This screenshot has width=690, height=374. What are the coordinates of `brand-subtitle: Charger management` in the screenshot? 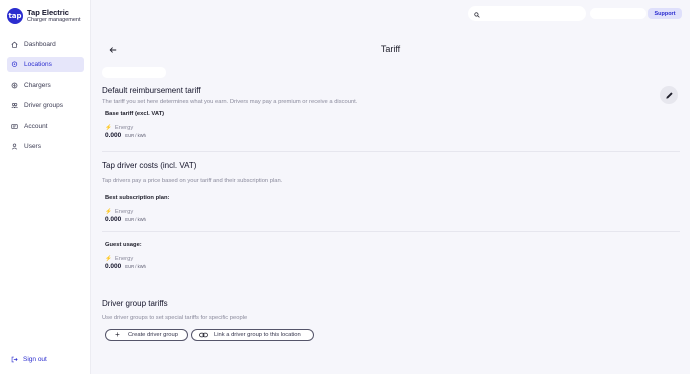 It's located at (54, 19).